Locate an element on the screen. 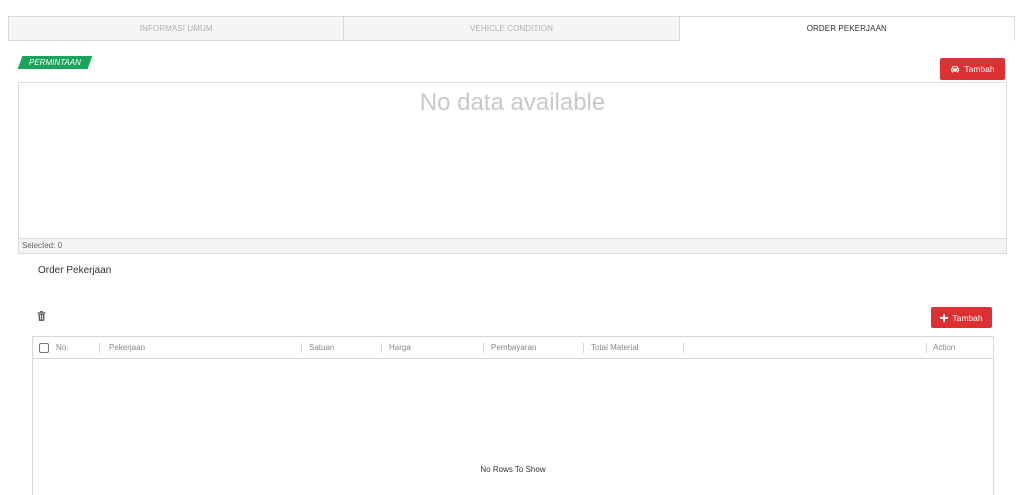 The width and height of the screenshot is (1024, 495). plus-icon is located at coordinates (944, 317).